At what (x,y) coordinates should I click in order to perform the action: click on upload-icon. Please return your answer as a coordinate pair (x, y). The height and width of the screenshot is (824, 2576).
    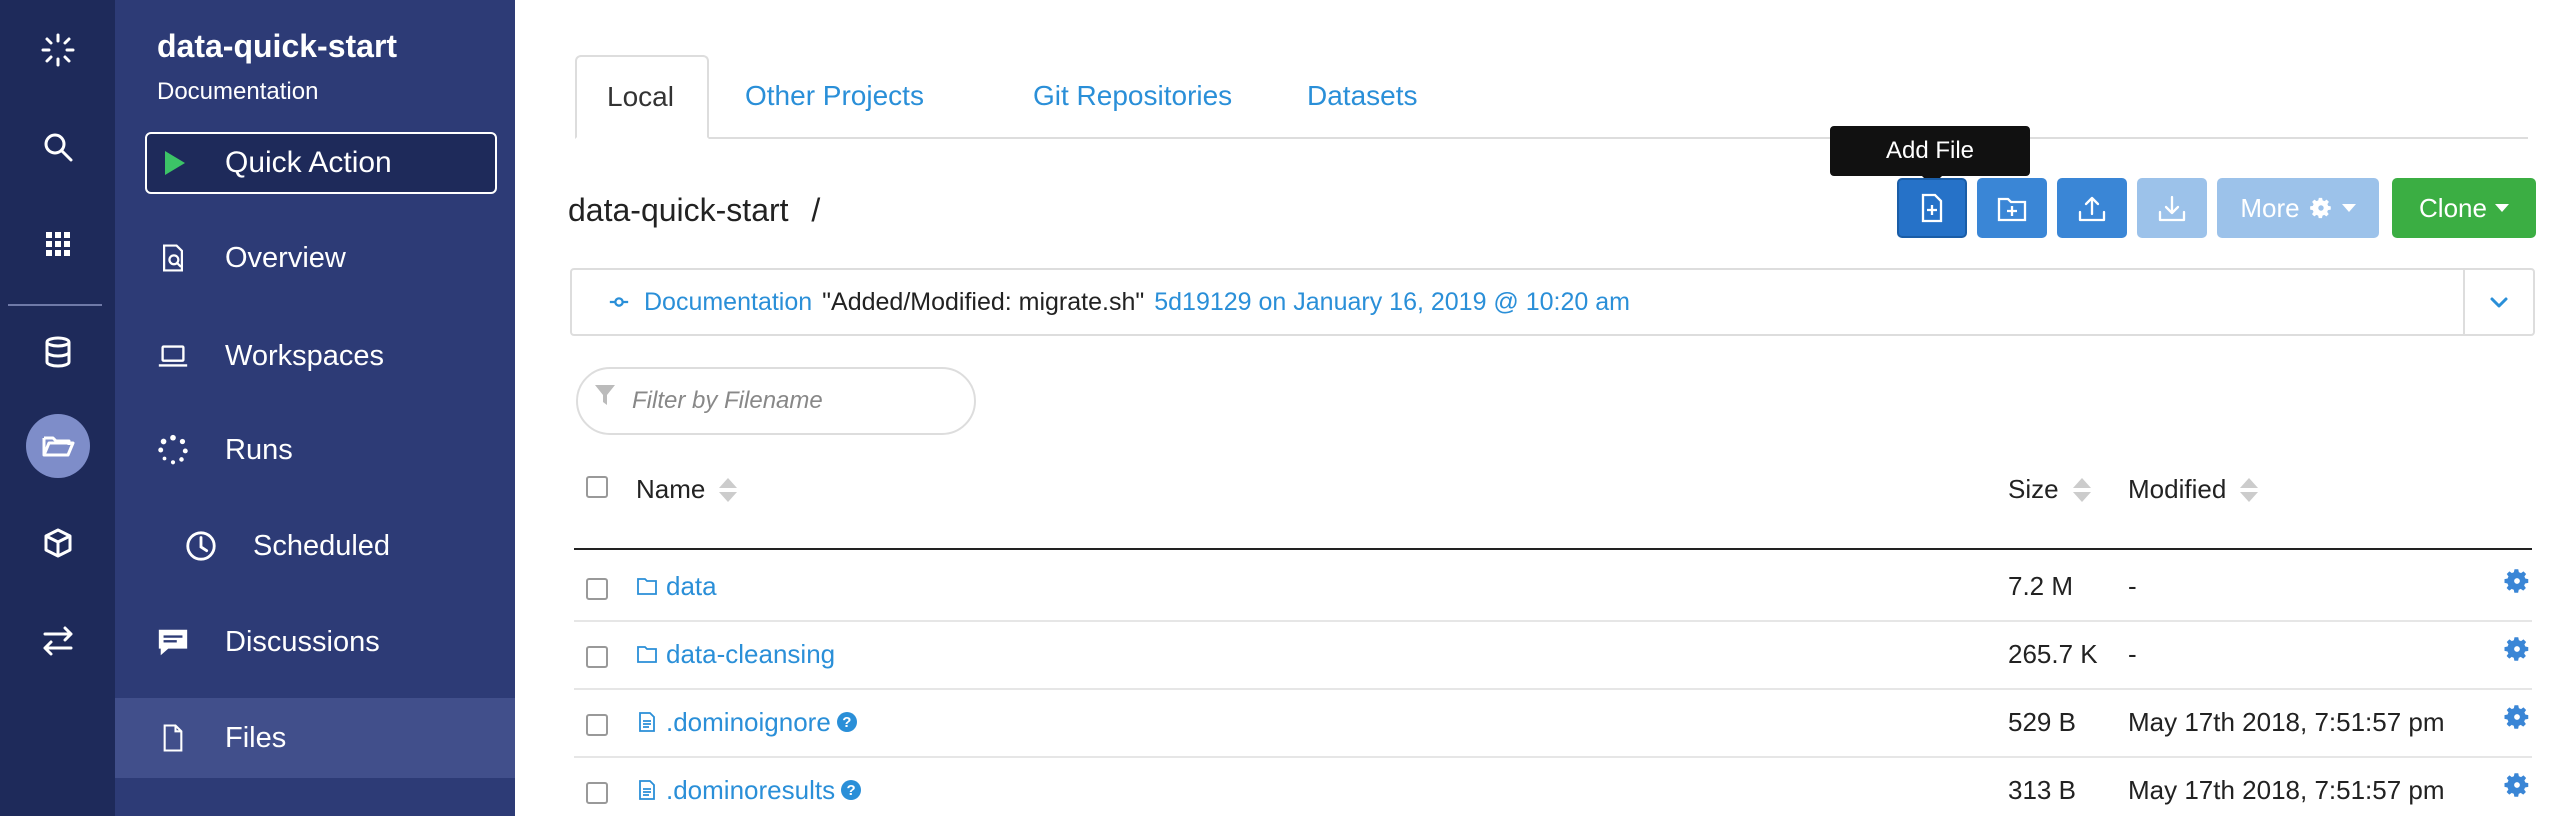
    Looking at the image, I should click on (2092, 209).